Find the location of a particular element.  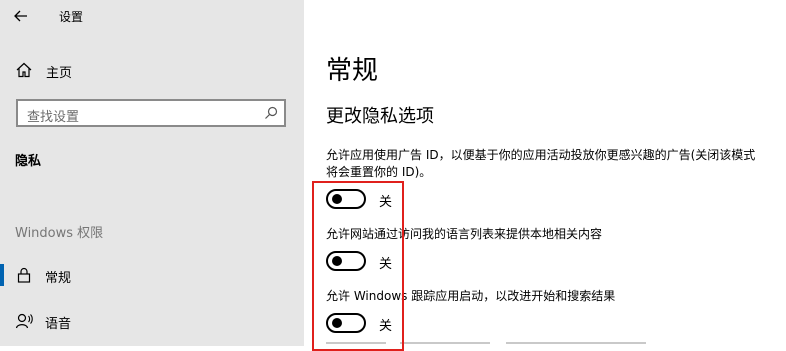

back-button is located at coordinates (21, 16).